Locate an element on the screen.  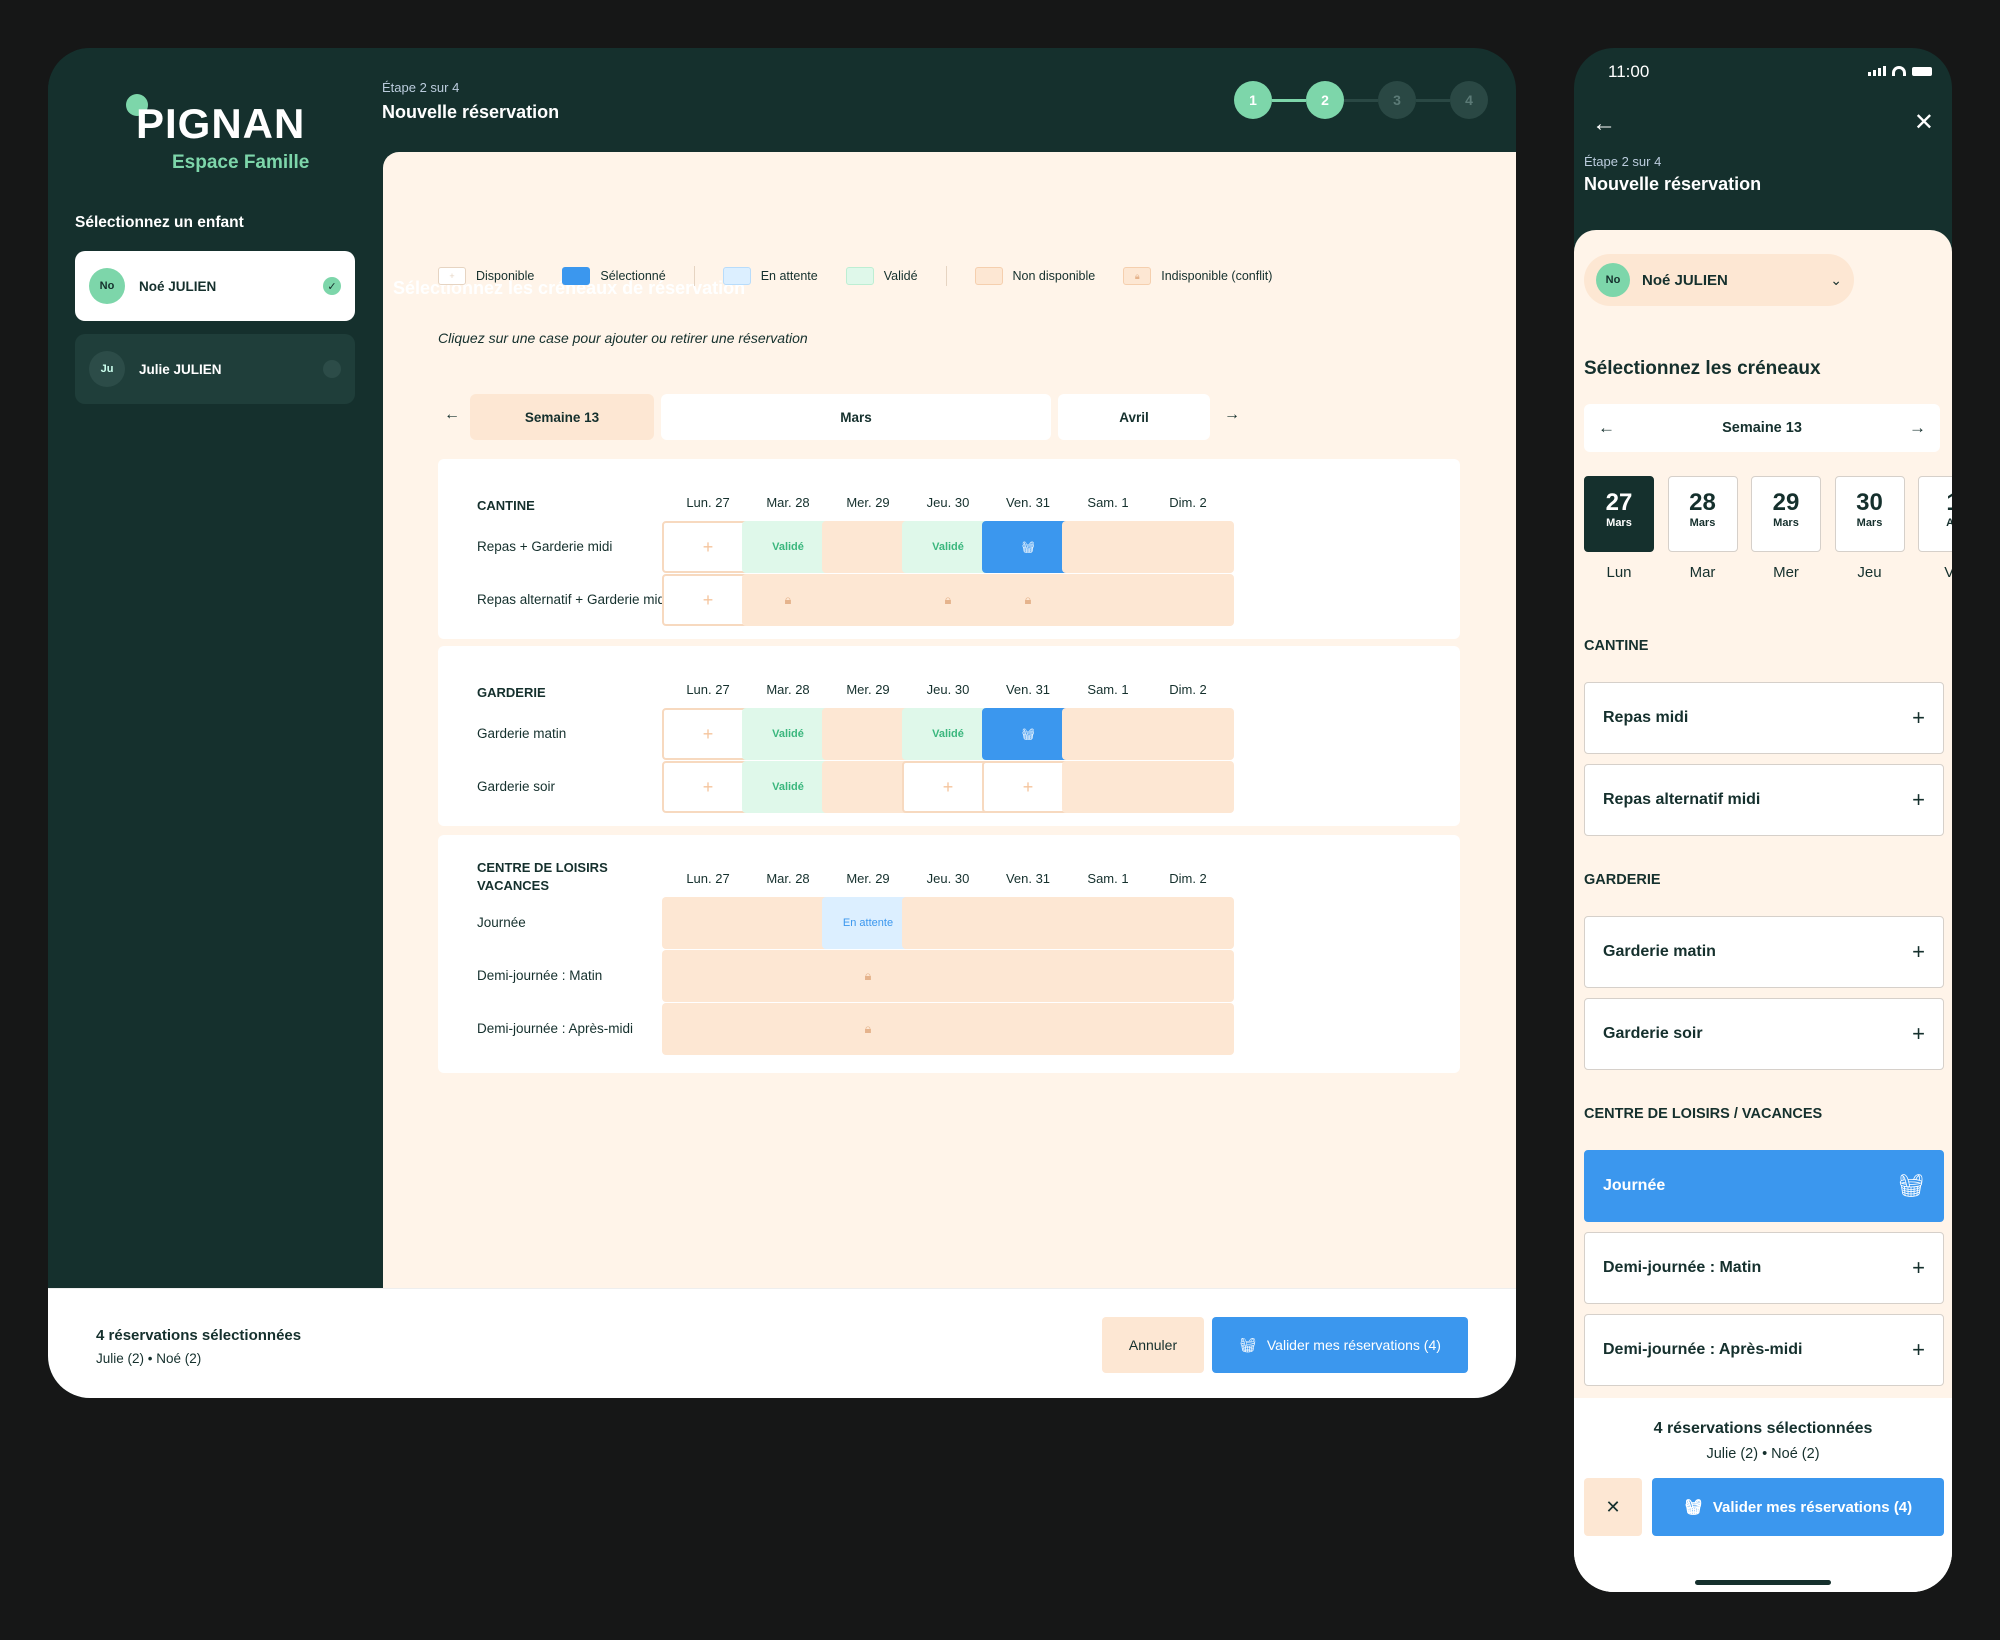
signal-bar is located at coordinates (1879, 72).